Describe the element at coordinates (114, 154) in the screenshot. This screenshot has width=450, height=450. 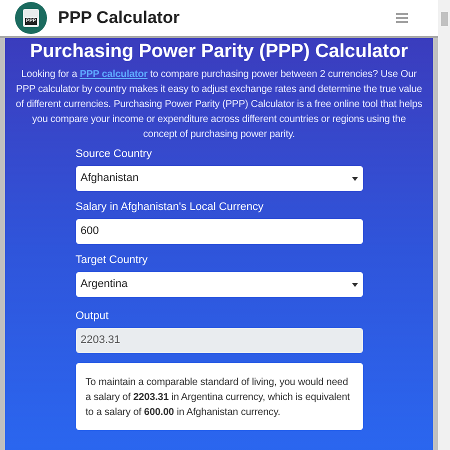
I see `field-label: Source Country` at that location.